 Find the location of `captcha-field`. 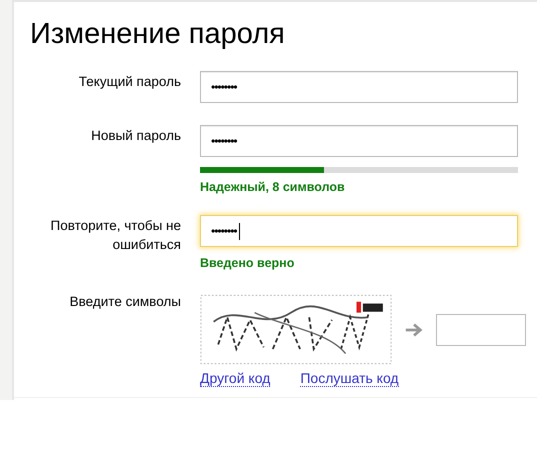

captcha-field is located at coordinates (481, 330).